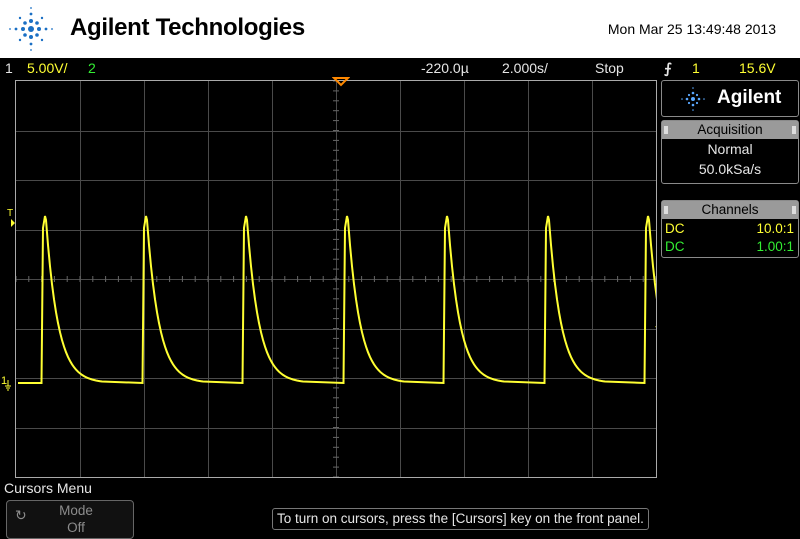 Image resolution: width=800 pixels, height=539 pixels. What do you see at coordinates (13, 223) in the screenshot?
I see `trigger-level-arrow-icon` at bounding box center [13, 223].